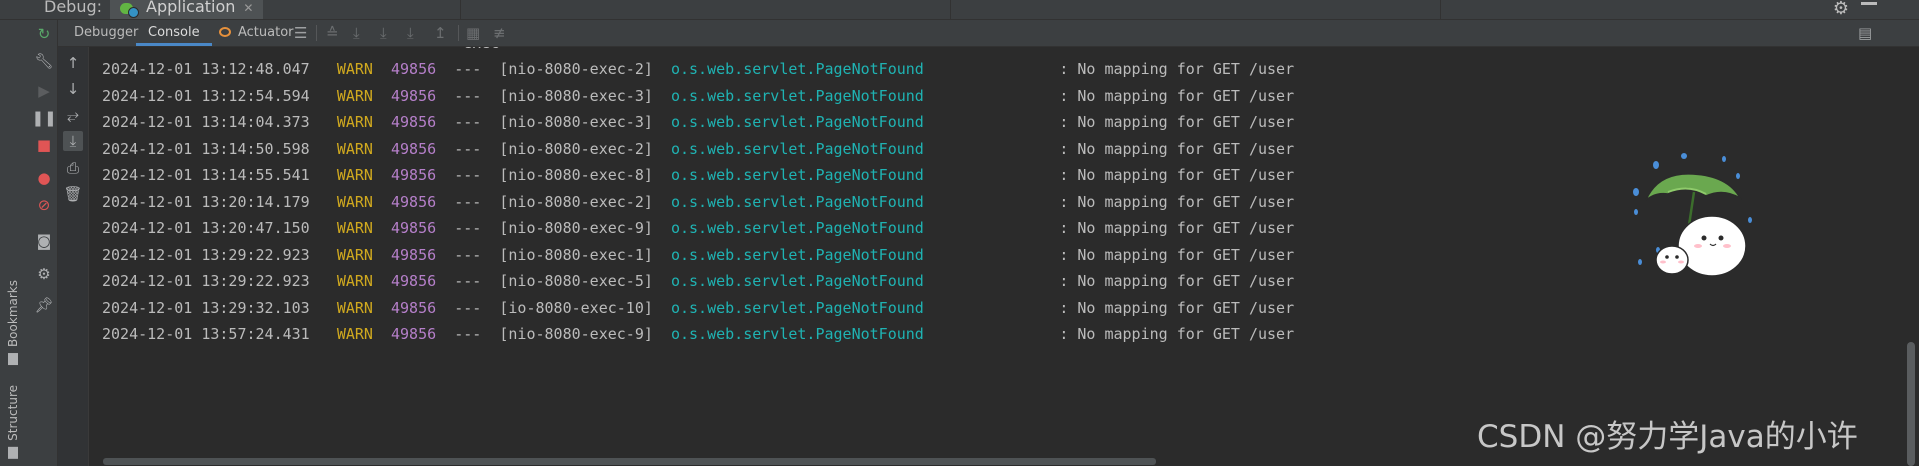 The image size is (1919, 466). I want to click on bookmarks-label: Bookmarks, so click(13, 314).